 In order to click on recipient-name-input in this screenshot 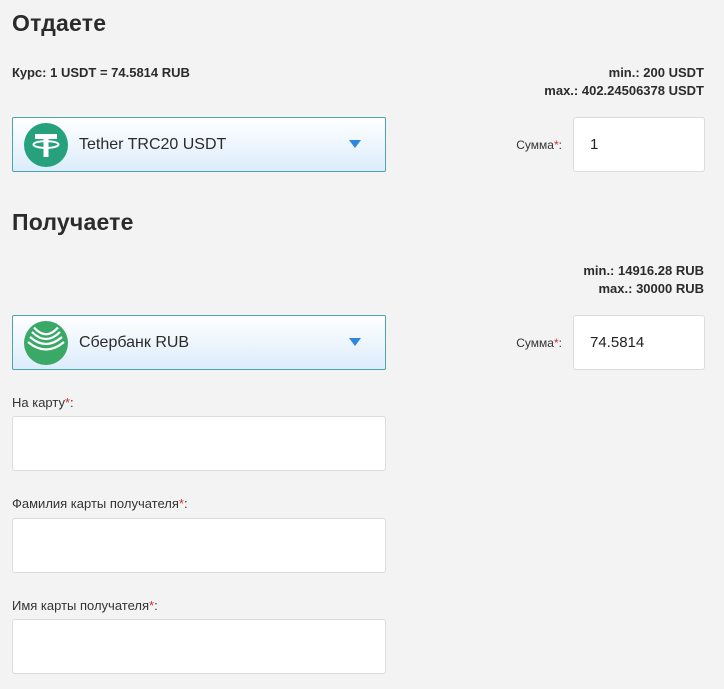, I will do `click(199, 646)`.